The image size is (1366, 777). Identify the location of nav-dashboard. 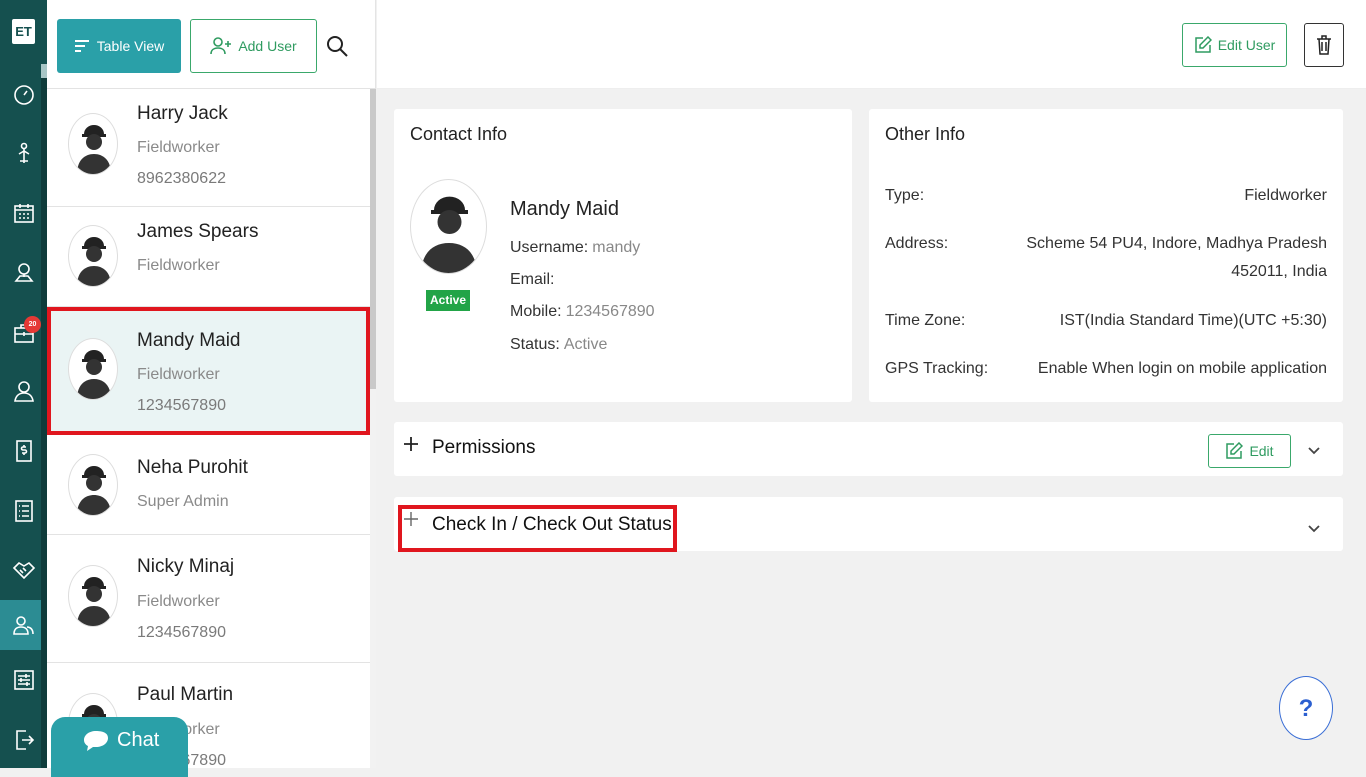
(23, 95).